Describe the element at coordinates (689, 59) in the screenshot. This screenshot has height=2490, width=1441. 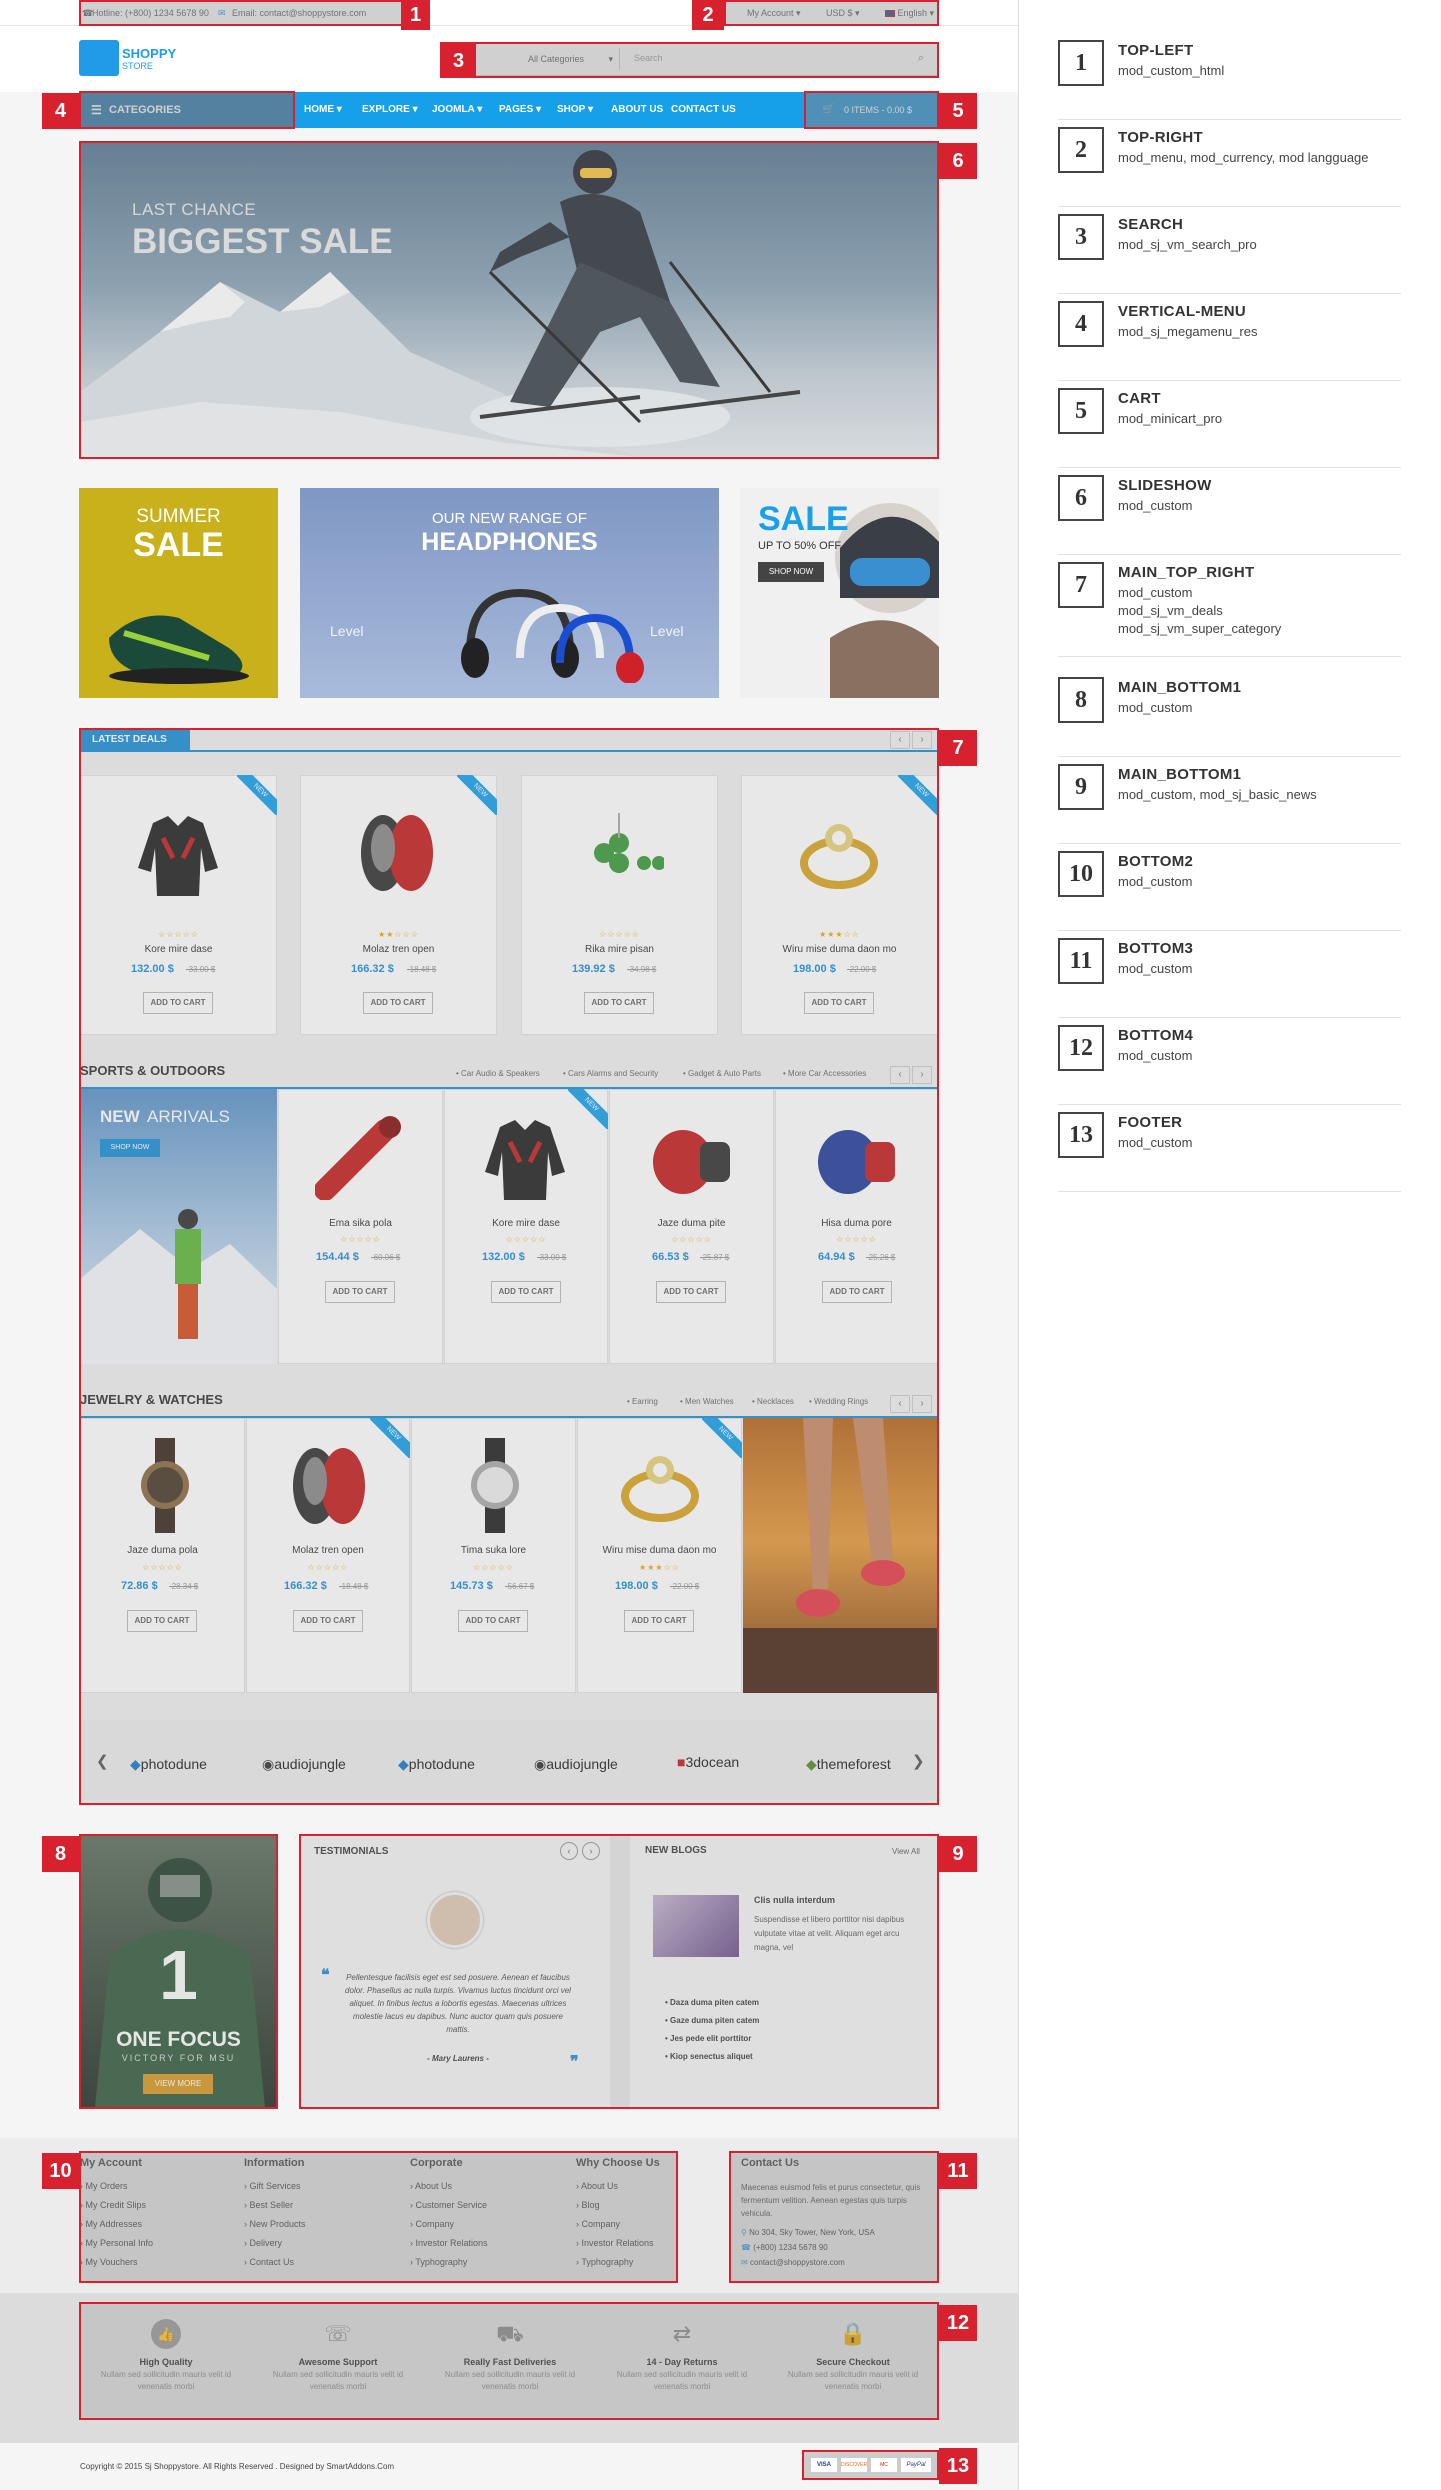
I see `search-highlight` at that location.